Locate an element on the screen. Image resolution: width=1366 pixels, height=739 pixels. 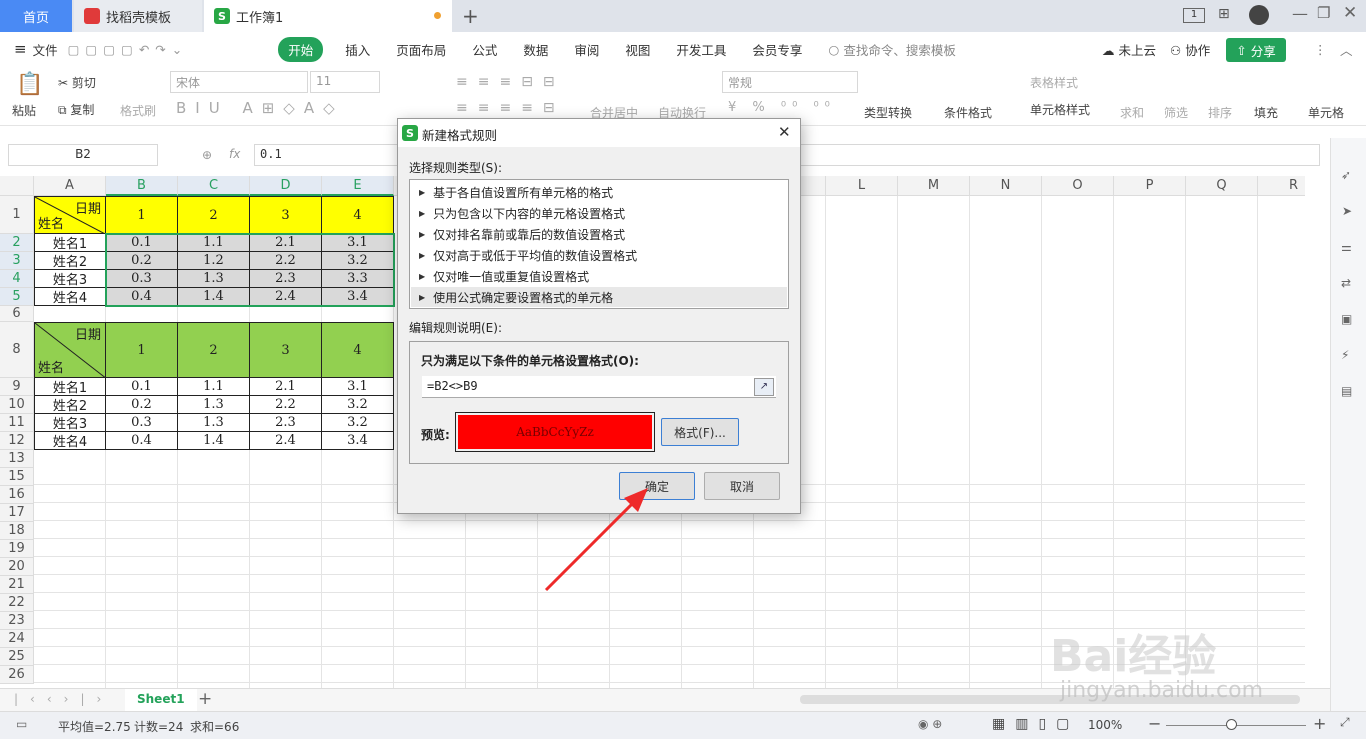
row-header-26: 26 is located at coordinates (17, 675).